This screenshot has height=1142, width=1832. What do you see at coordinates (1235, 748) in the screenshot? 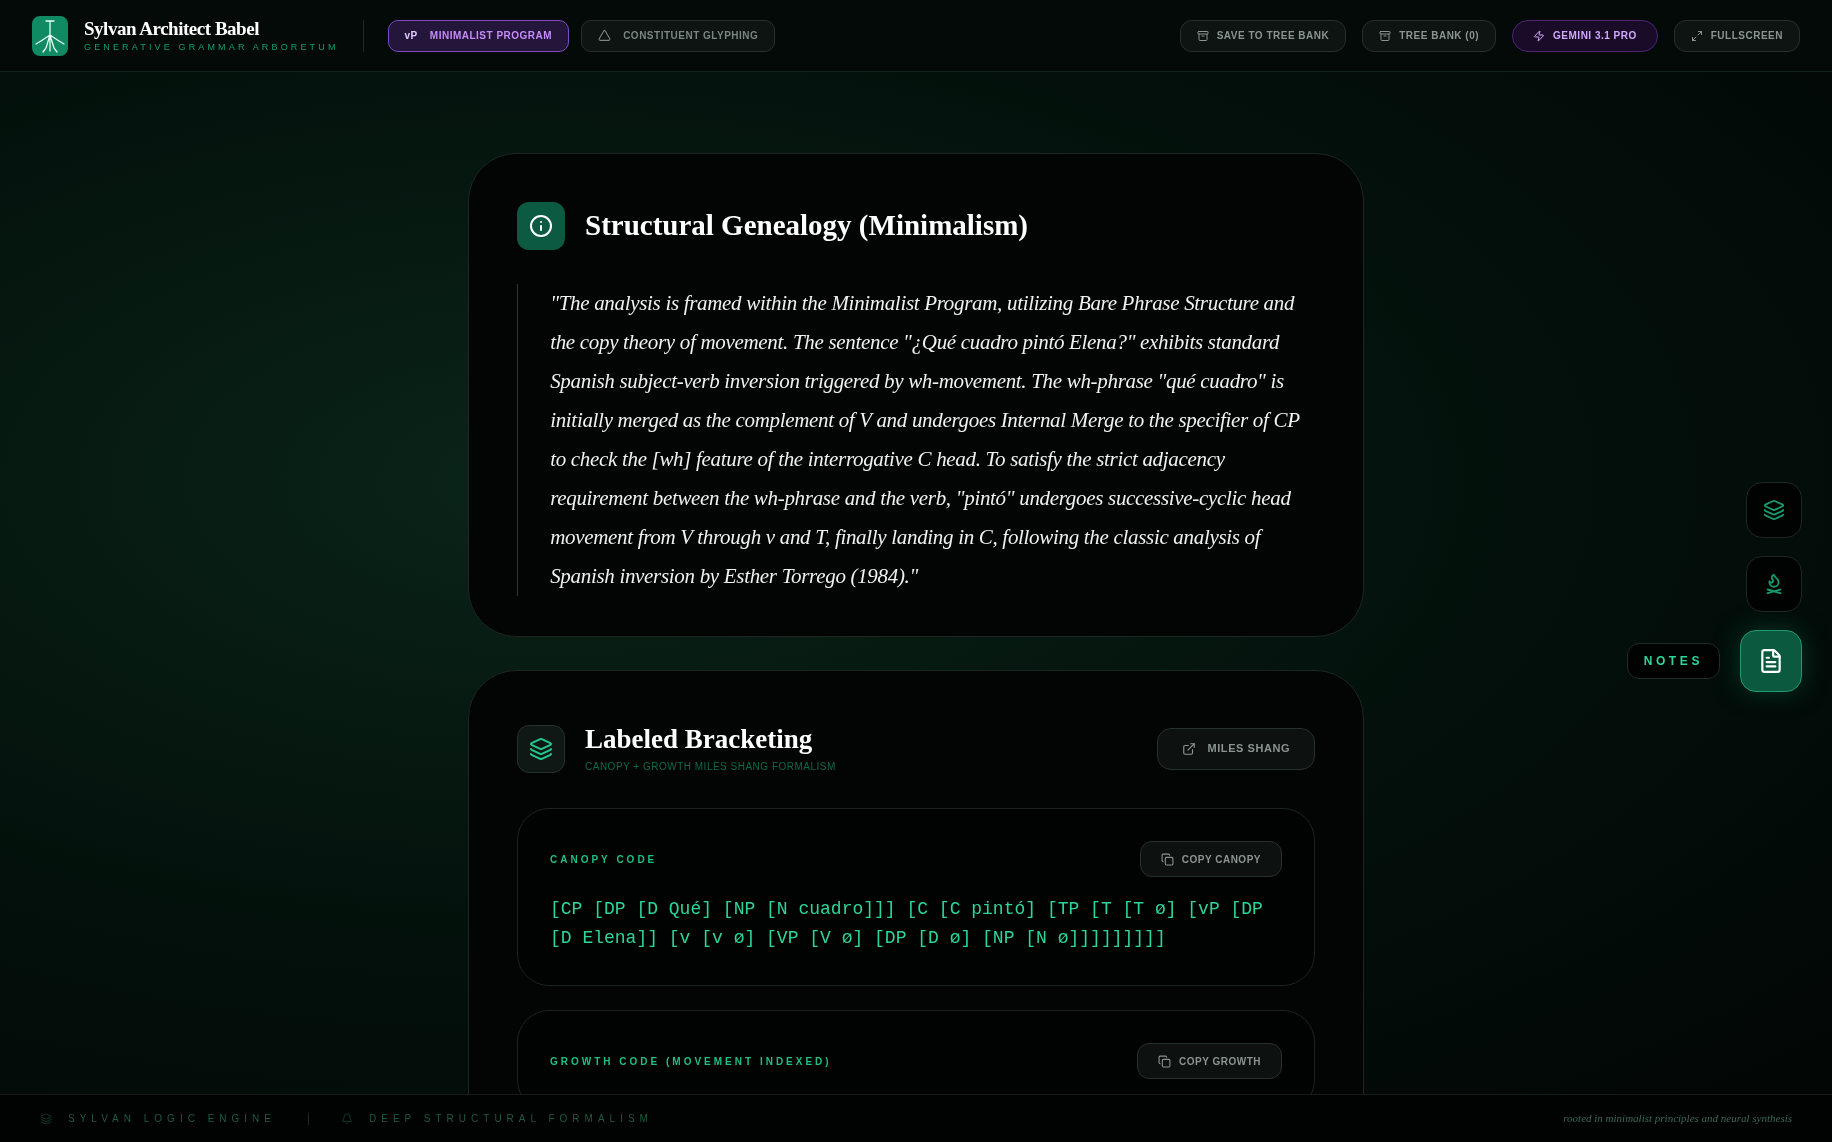
I see `external-link-button: MILES SHANG` at bounding box center [1235, 748].